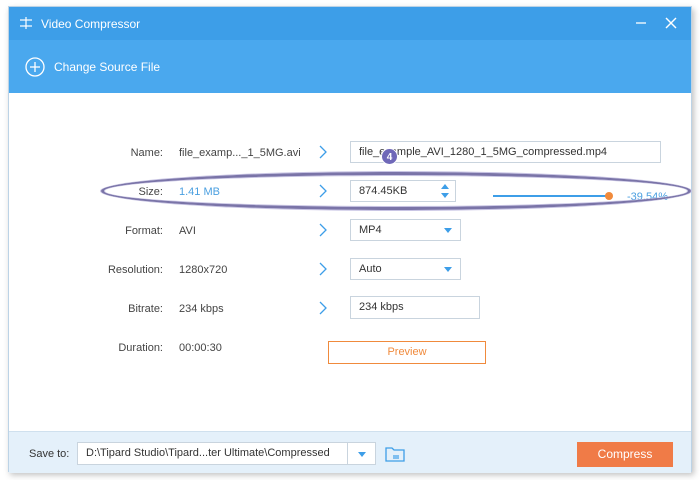 The height and width of the screenshot is (480, 700). Describe the element at coordinates (135, 270) in the screenshot. I see `resolution-label: Resolution:` at that location.